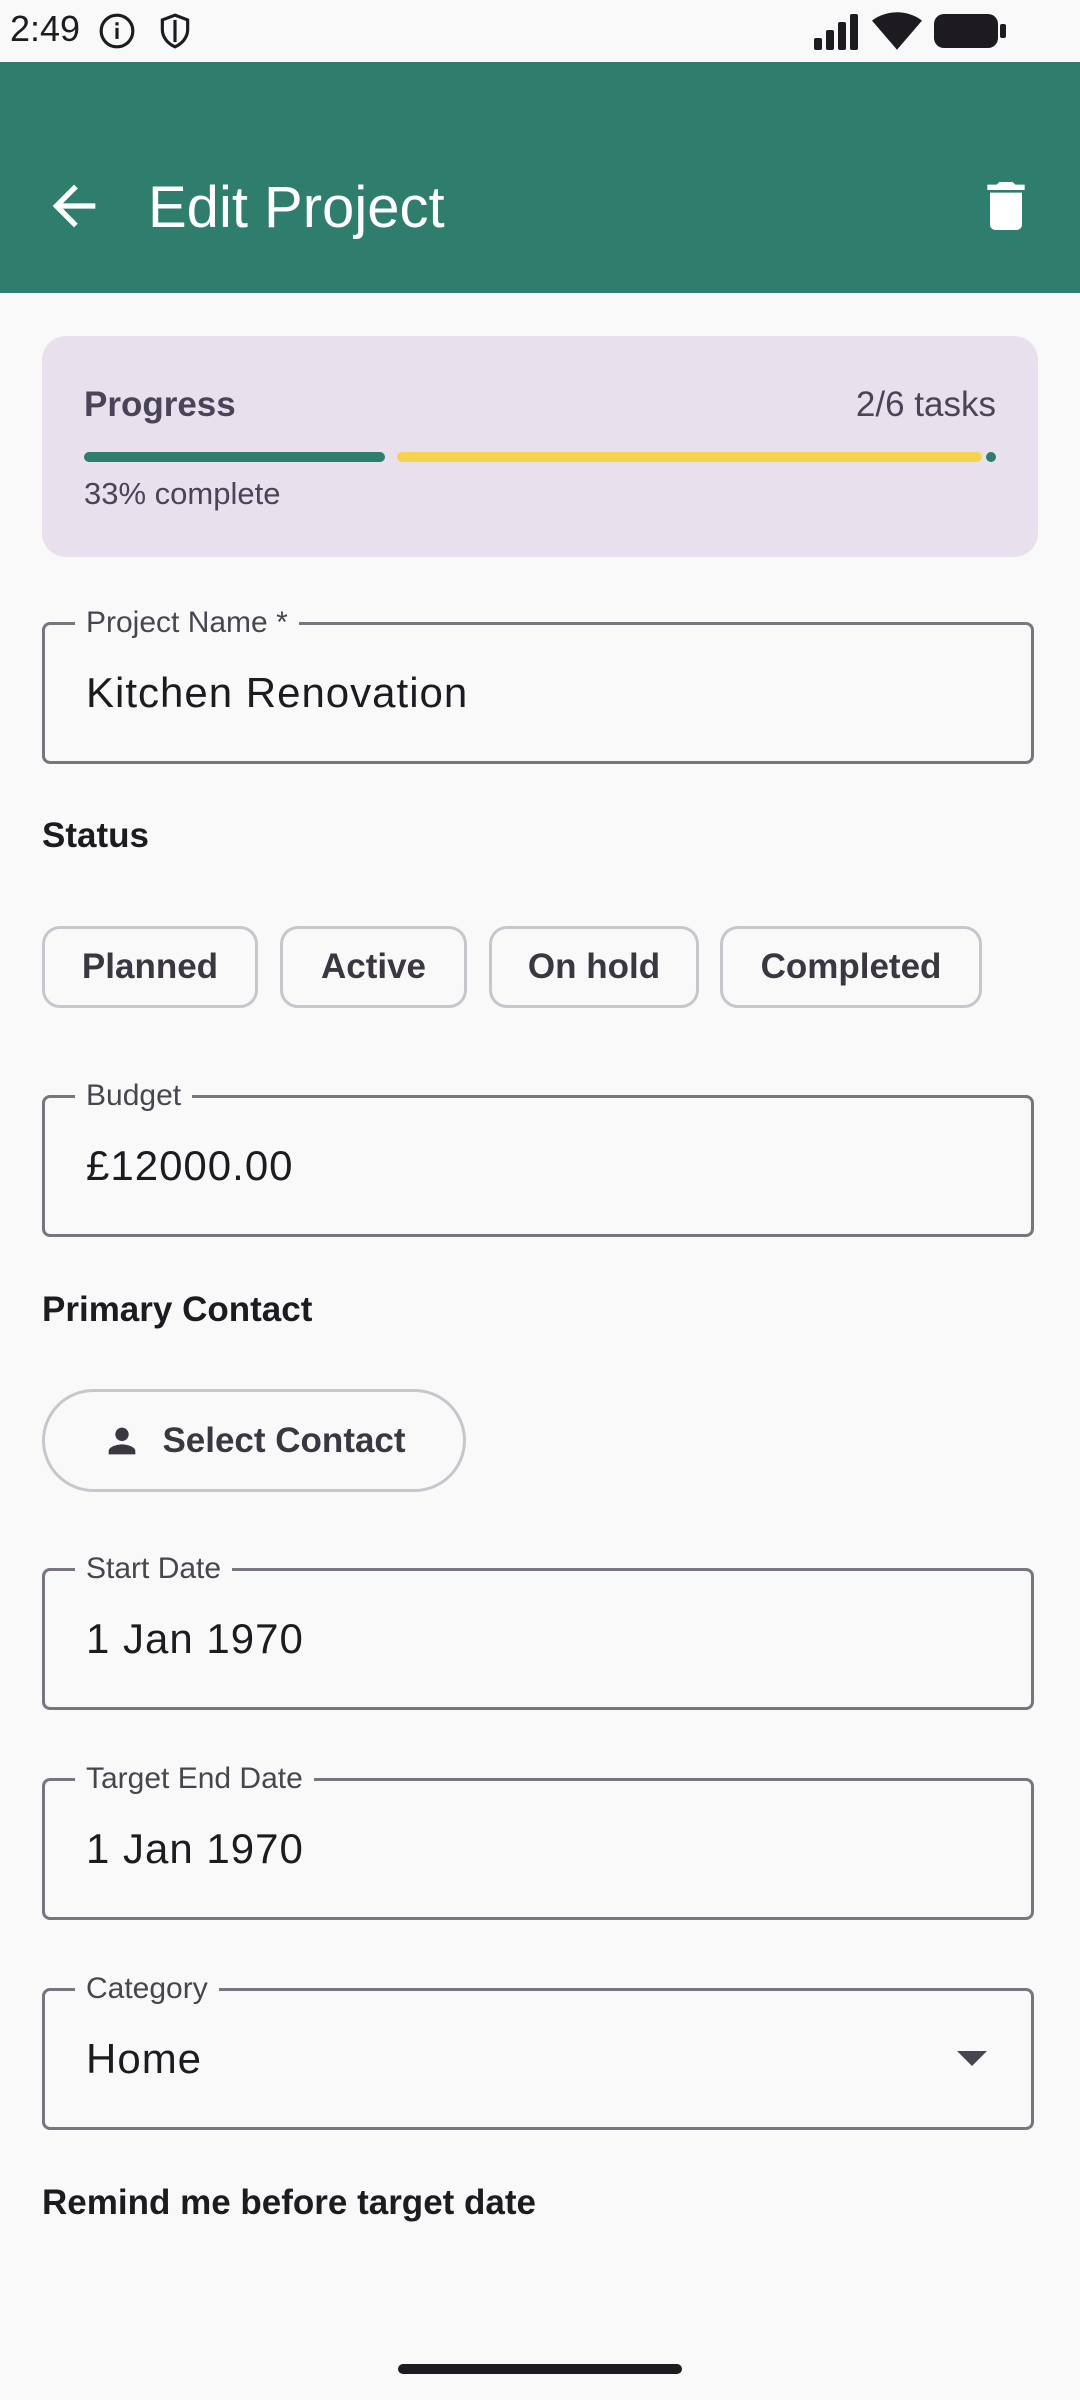 This screenshot has height=2400, width=1080. I want to click on back-button, so click(74, 206).